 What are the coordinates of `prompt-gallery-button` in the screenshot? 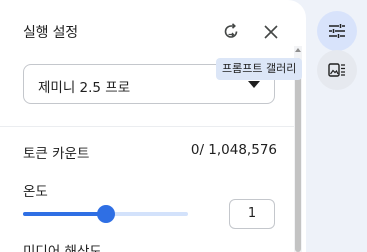 It's located at (337, 70).